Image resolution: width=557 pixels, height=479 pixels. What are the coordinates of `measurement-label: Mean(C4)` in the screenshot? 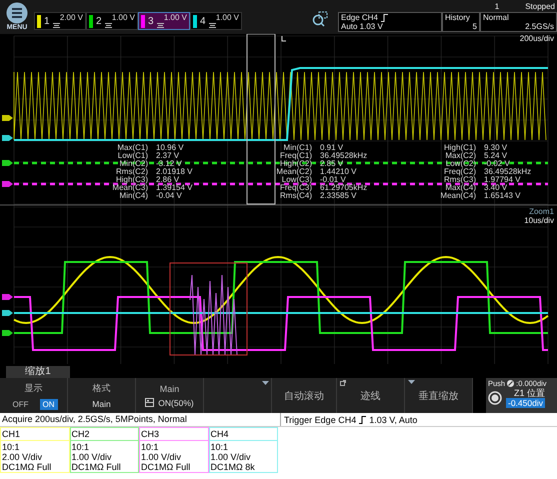 It's located at (457, 196).